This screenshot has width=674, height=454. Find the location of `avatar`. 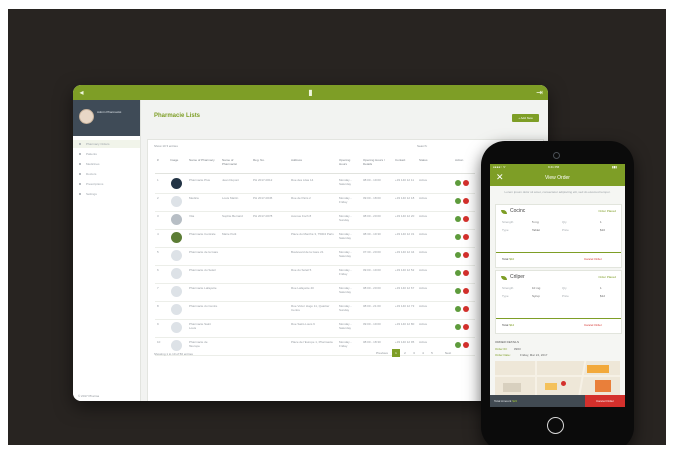

avatar is located at coordinates (86, 116).